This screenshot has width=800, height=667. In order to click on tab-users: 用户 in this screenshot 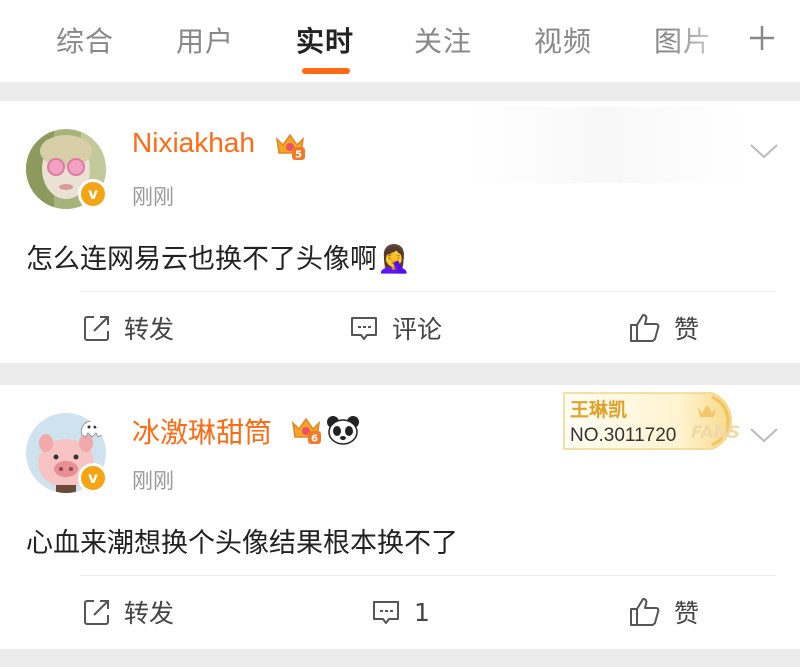, I will do `click(205, 40)`.